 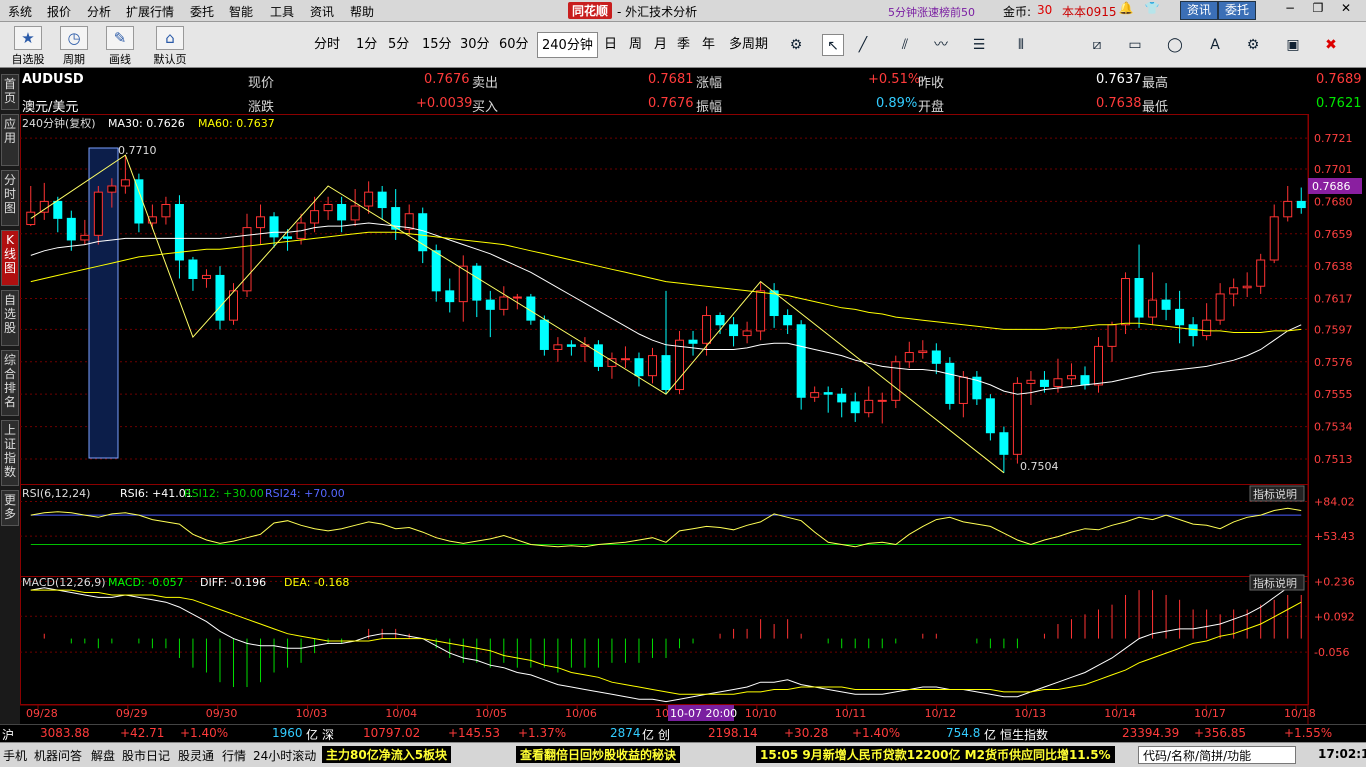 I want to click on text-tool-icon: A, so click(x=1215, y=45).